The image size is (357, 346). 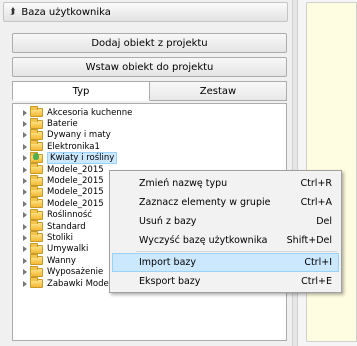 What do you see at coordinates (324, 221) in the screenshot?
I see `menu-item-shortcut: Del` at bounding box center [324, 221].